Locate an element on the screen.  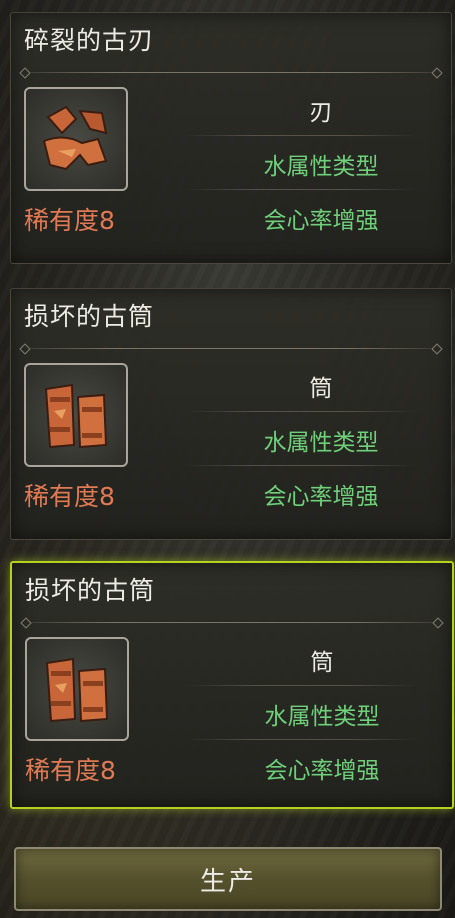
material-name: 碎裂的古刃 is located at coordinates (89, 40).